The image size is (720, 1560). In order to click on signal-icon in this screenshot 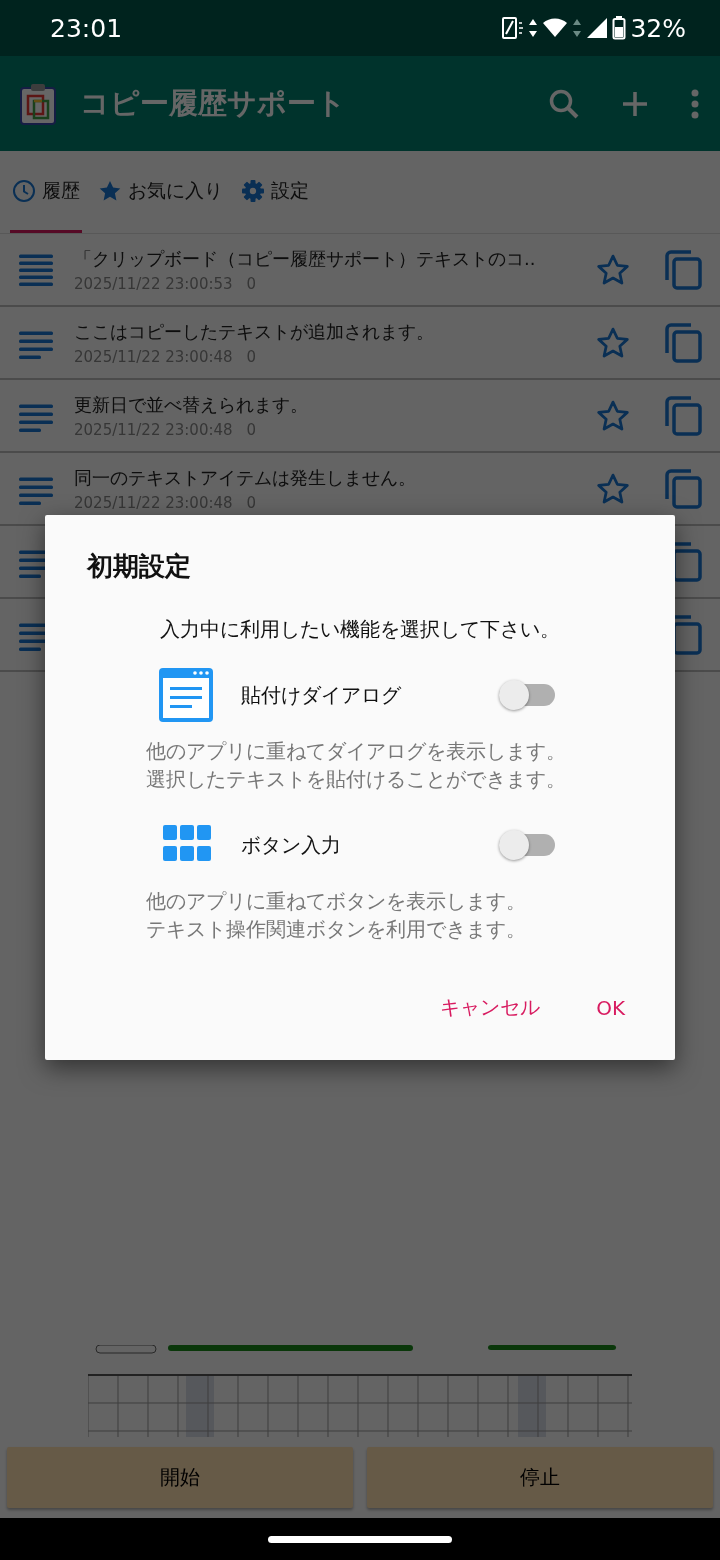, I will do `click(597, 28)`.